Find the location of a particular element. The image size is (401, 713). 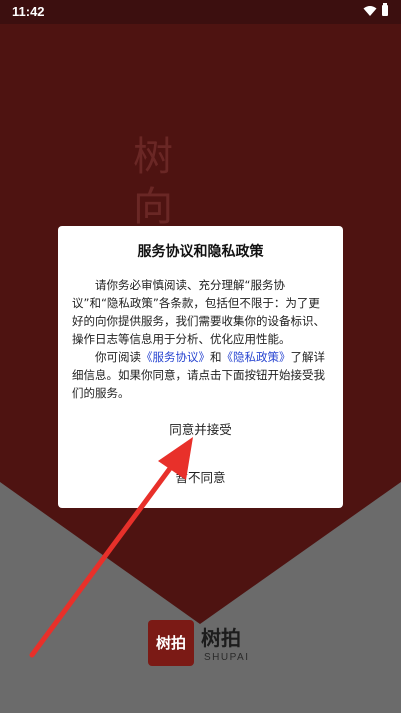

brand-name: 树拍 is located at coordinates (221, 638).